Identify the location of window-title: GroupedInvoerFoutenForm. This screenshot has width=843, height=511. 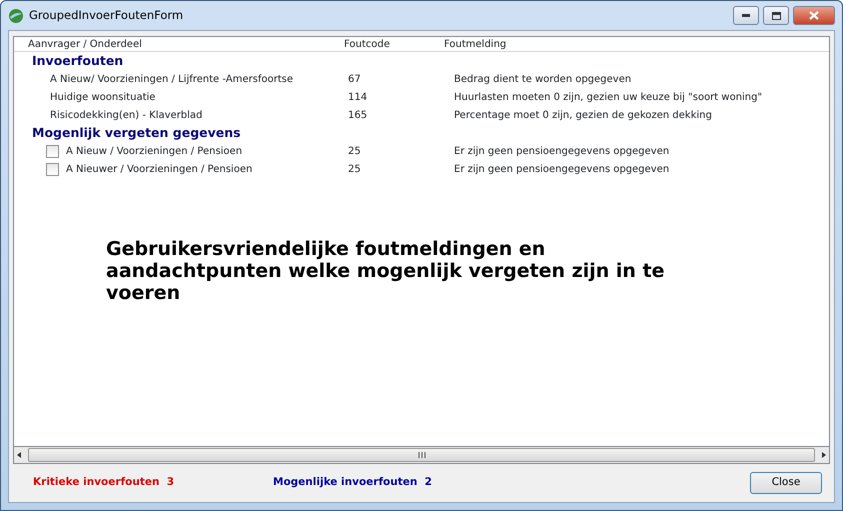
(106, 15).